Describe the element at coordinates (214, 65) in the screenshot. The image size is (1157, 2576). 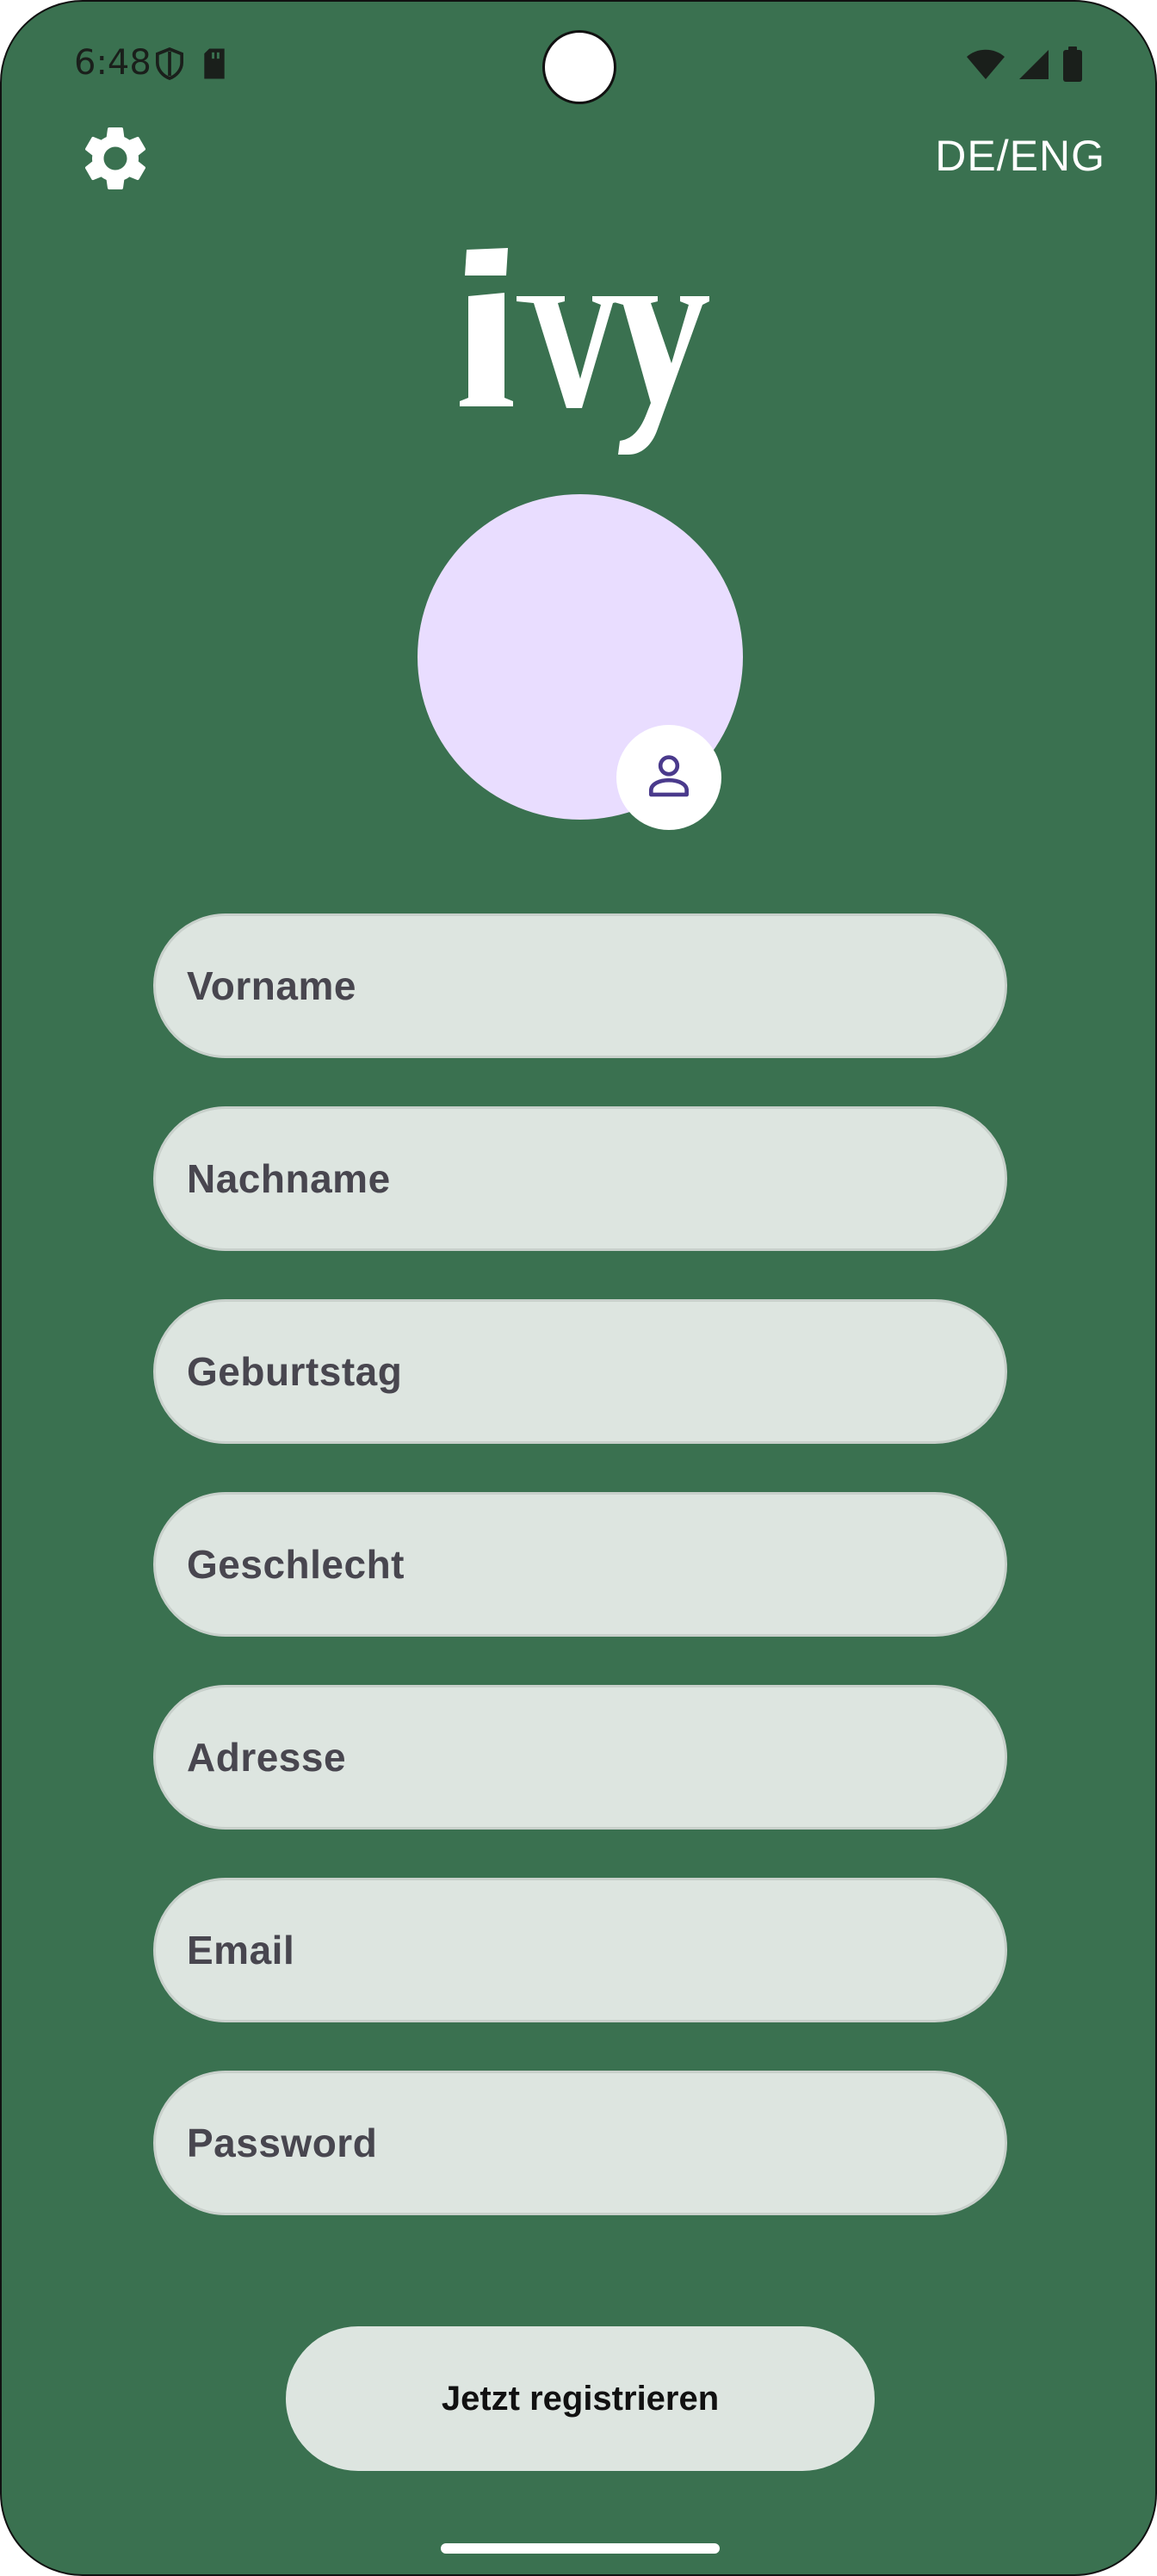
I see `sd-card-icon` at that location.